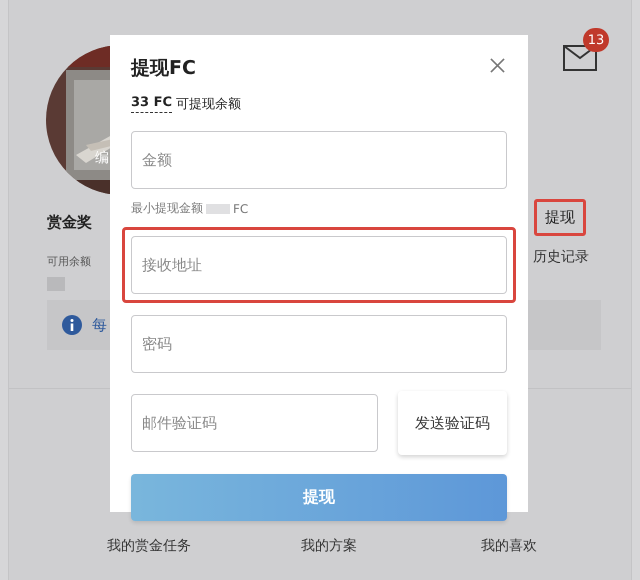 The height and width of the screenshot is (580, 640). I want to click on input-field: 密码, so click(319, 344).